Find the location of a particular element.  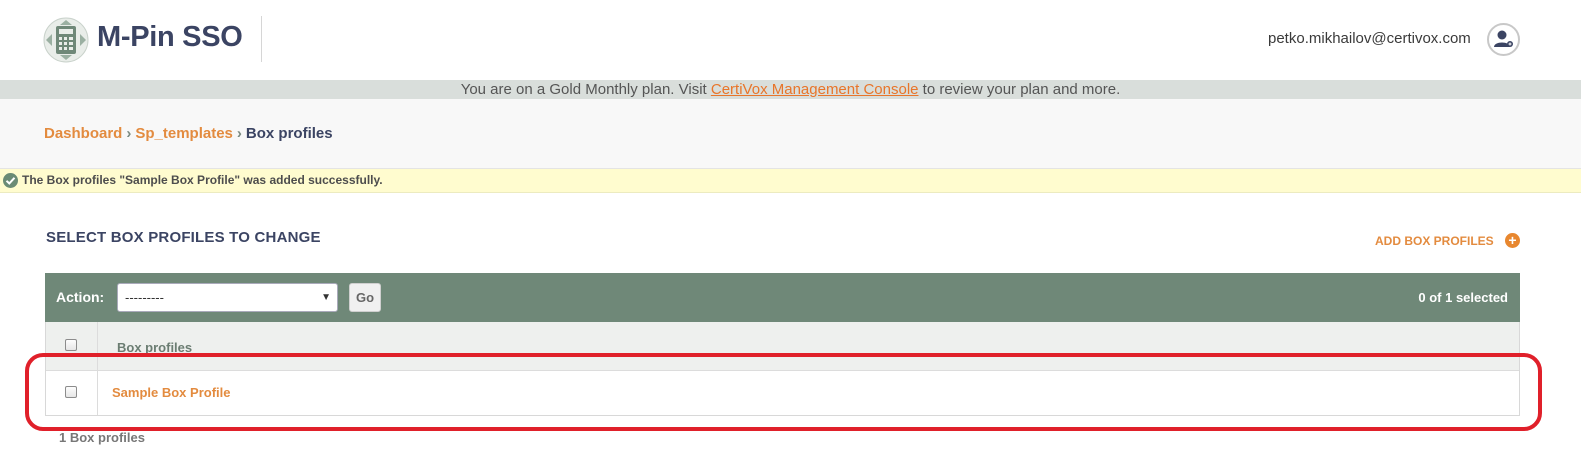

breadcrumb-current: Box profiles is located at coordinates (289, 133).